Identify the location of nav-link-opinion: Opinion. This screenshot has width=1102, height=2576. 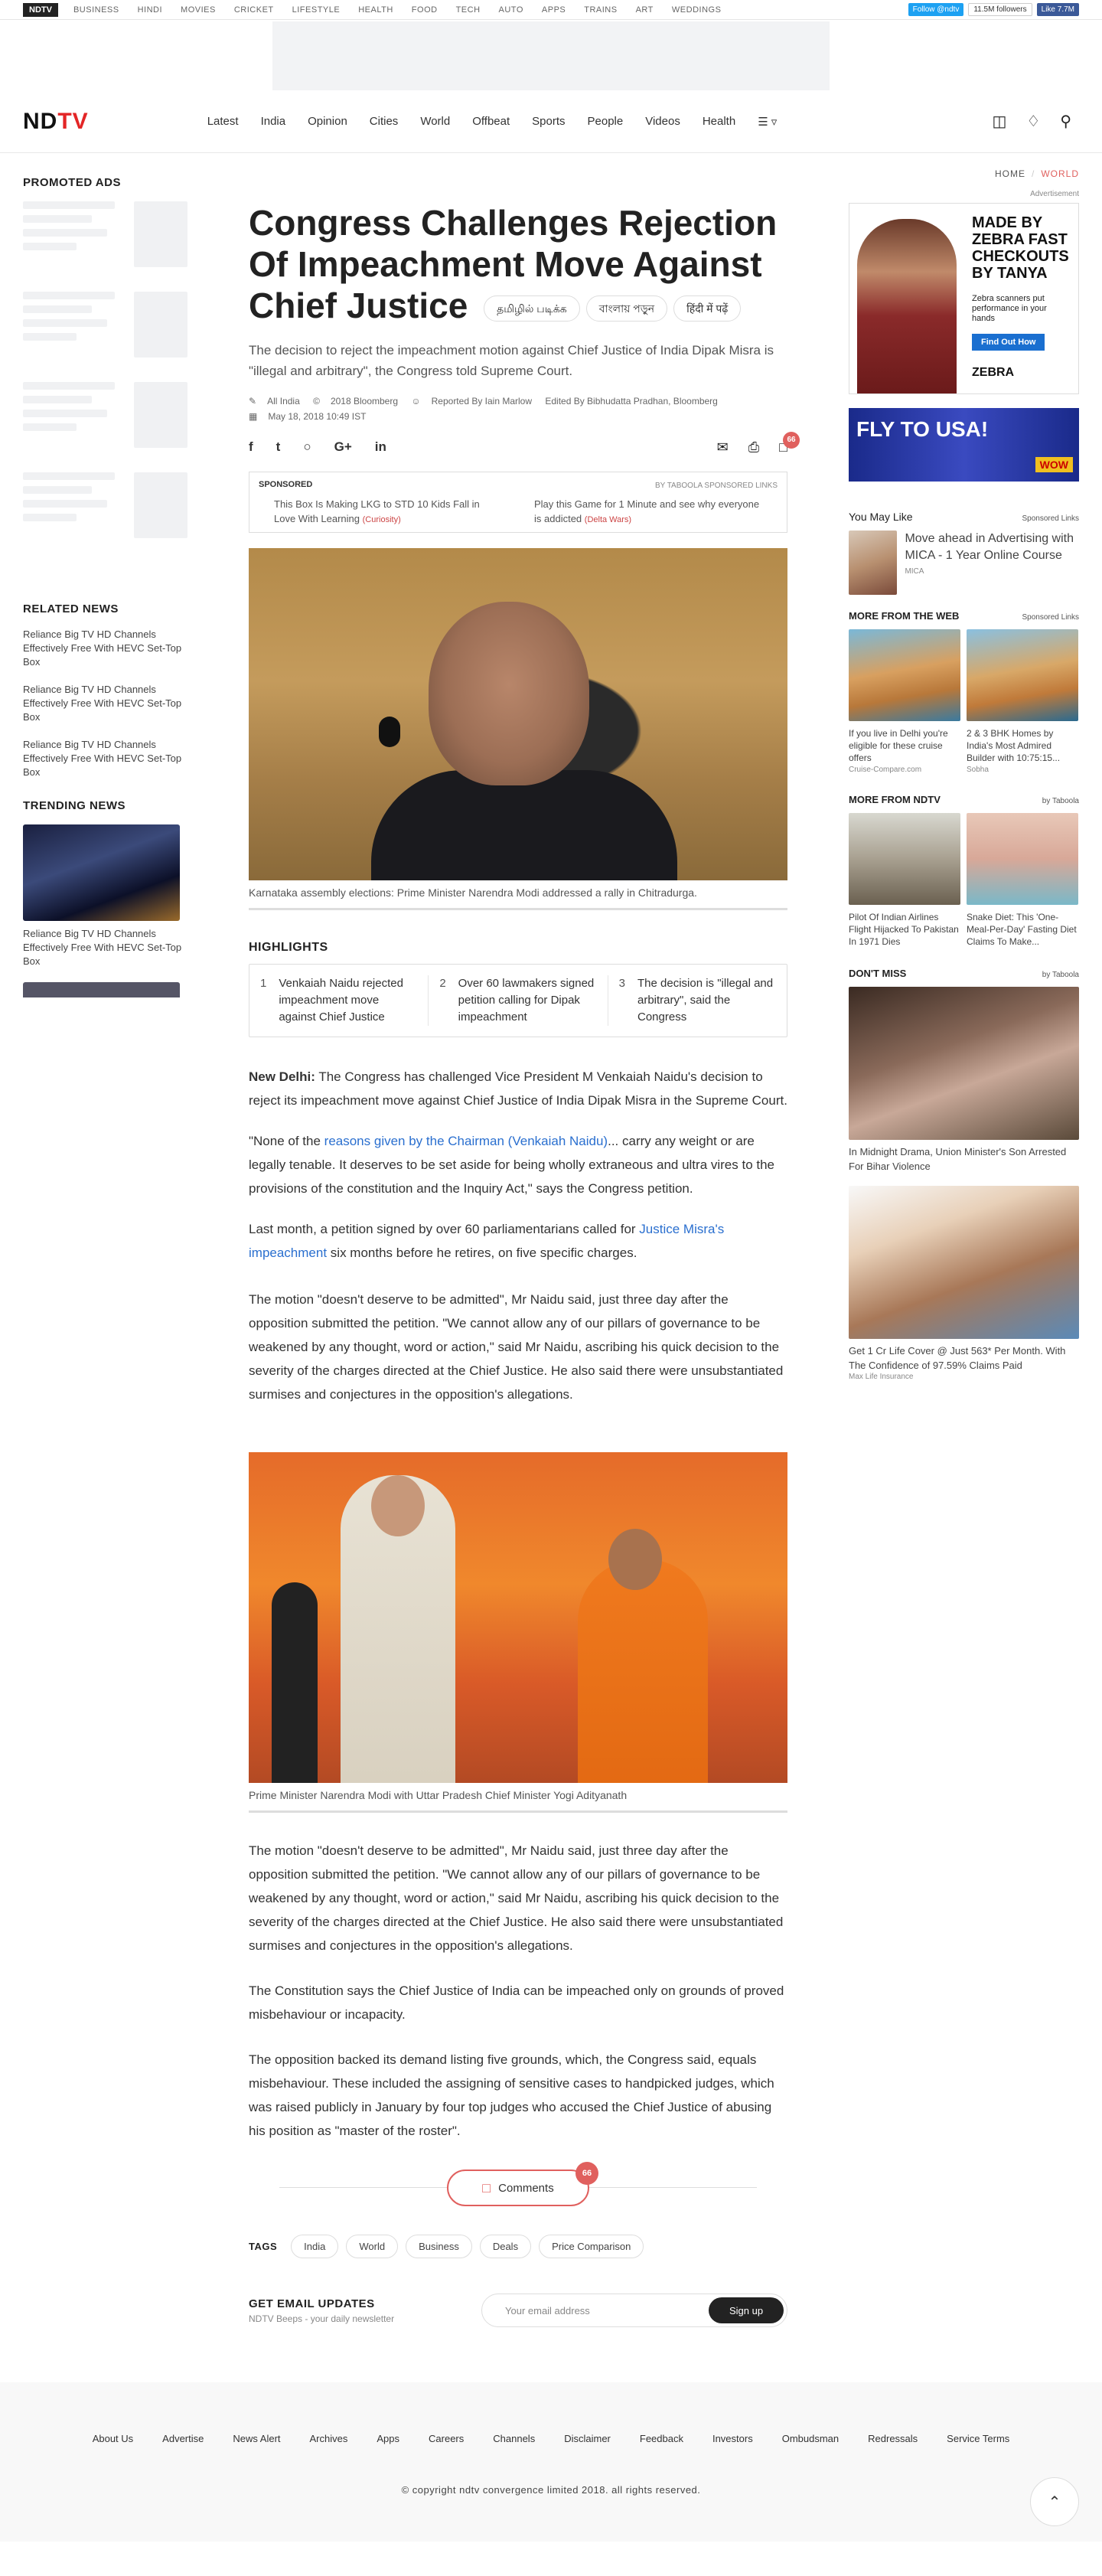
(327, 122).